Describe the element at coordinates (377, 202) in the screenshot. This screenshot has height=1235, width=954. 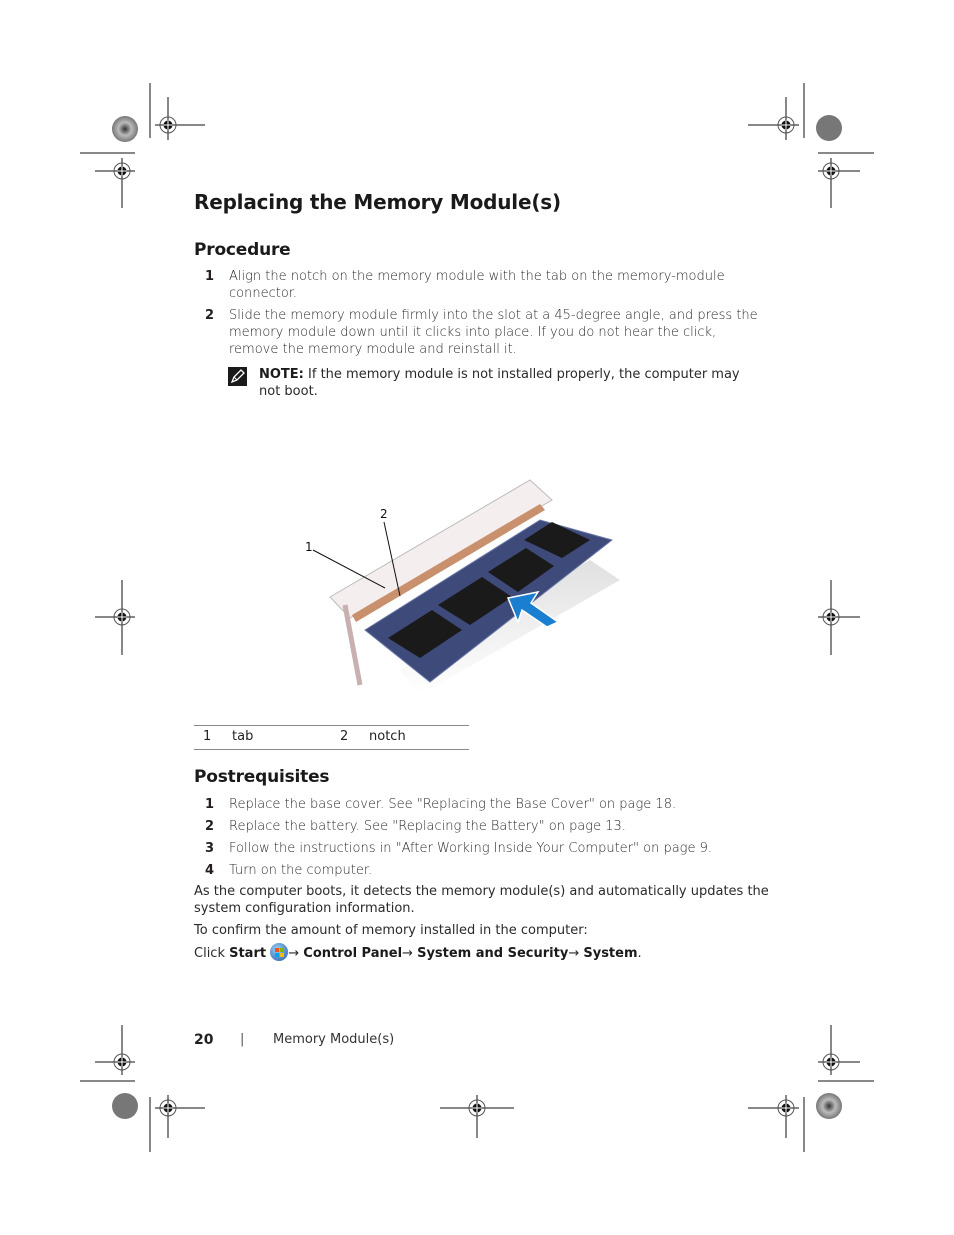
I see `page-title: Replacing the Memory Module(s)` at that location.